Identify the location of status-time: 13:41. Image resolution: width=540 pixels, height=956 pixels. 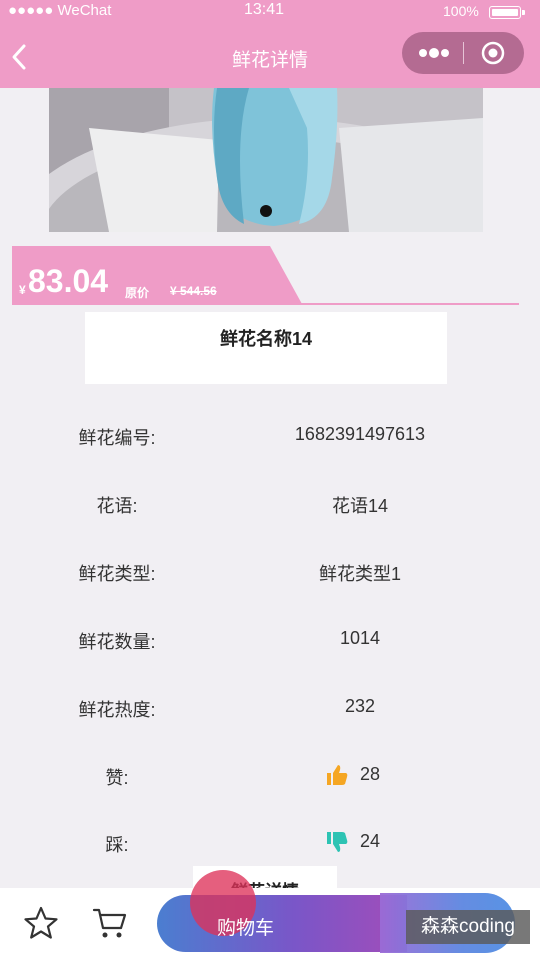
(264, 9).